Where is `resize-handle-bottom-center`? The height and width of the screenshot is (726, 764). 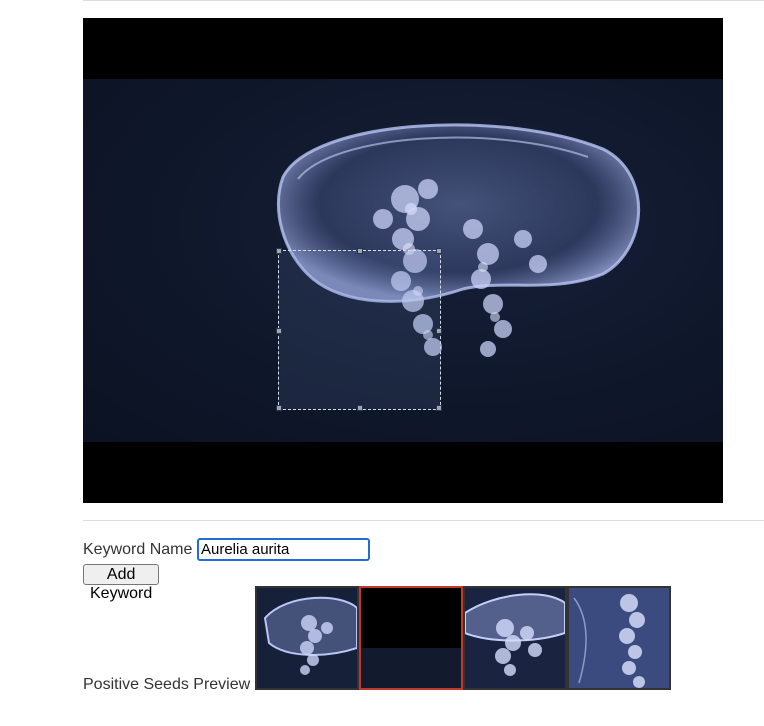
resize-handle-bottom-center is located at coordinates (360, 408).